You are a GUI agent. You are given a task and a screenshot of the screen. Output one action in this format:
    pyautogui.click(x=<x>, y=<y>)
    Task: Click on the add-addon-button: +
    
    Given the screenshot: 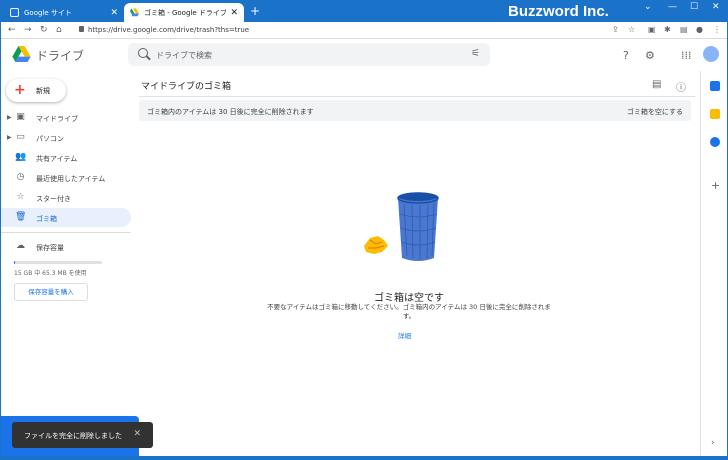 What is the action you would take?
    pyautogui.click(x=715, y=185)
    